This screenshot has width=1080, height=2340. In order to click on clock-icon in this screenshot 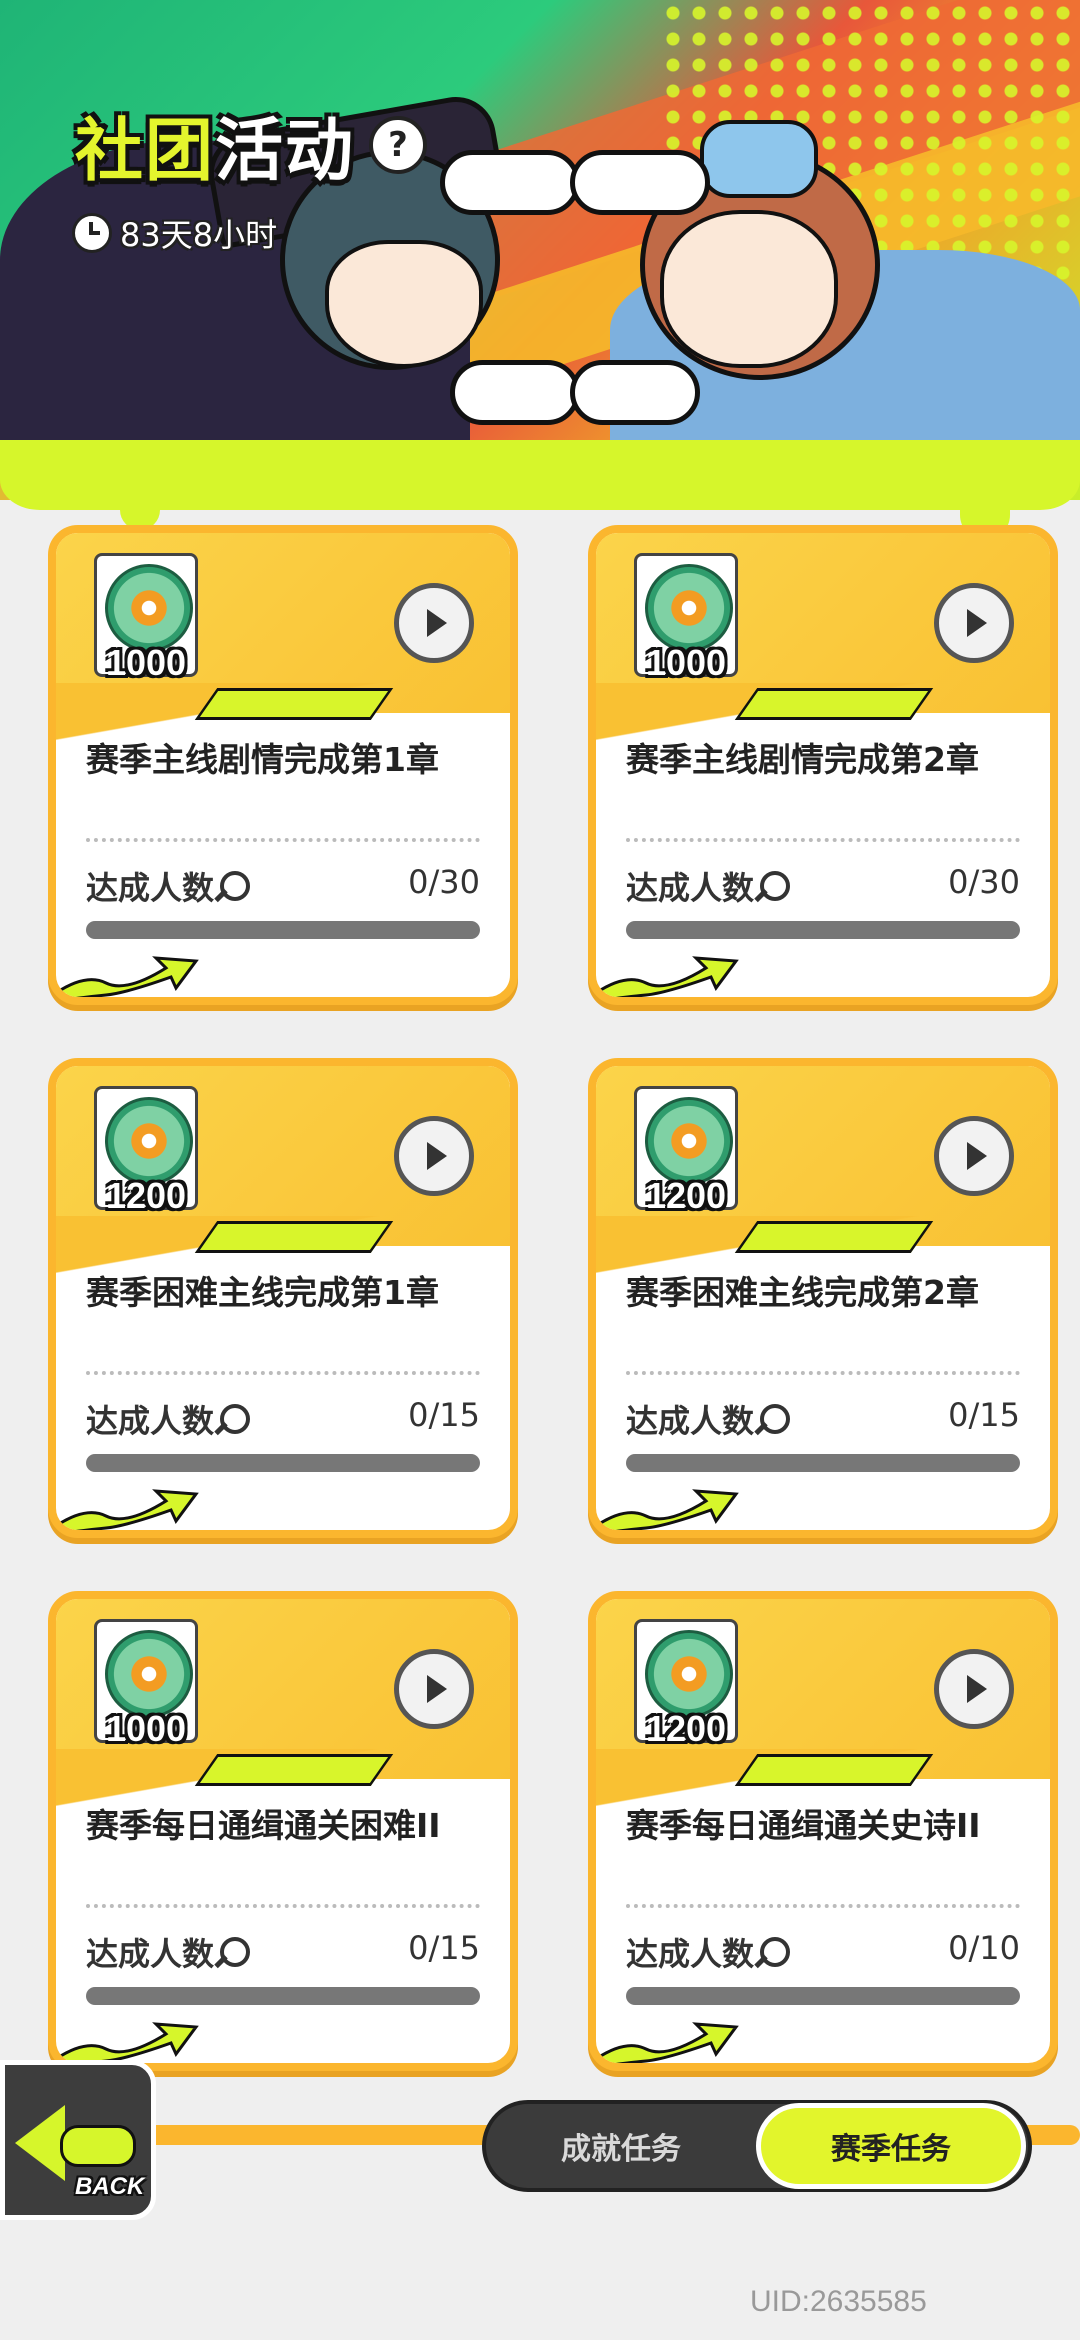, I will do `click(92, 233)`.